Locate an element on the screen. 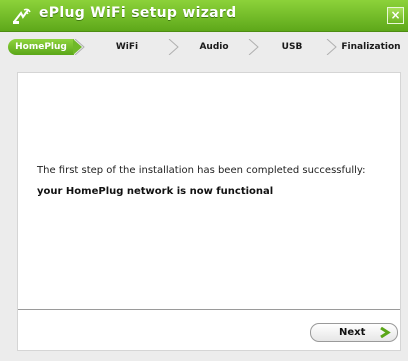 This screenshot has width=408, height=361. step-label: USB is located at coordinates (292, 47).